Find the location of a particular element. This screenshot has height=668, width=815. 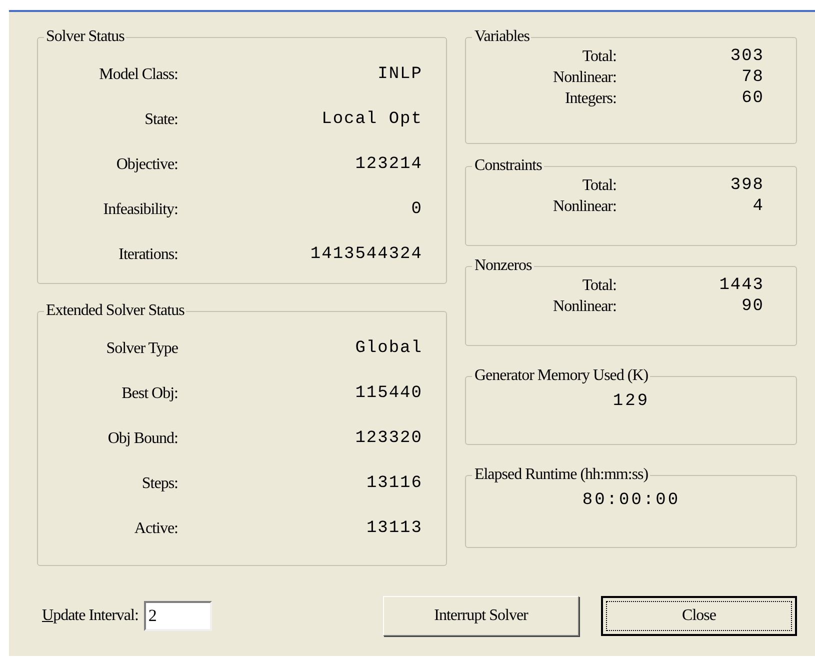

field-label: Integers: is located at coordinates (590, 98).